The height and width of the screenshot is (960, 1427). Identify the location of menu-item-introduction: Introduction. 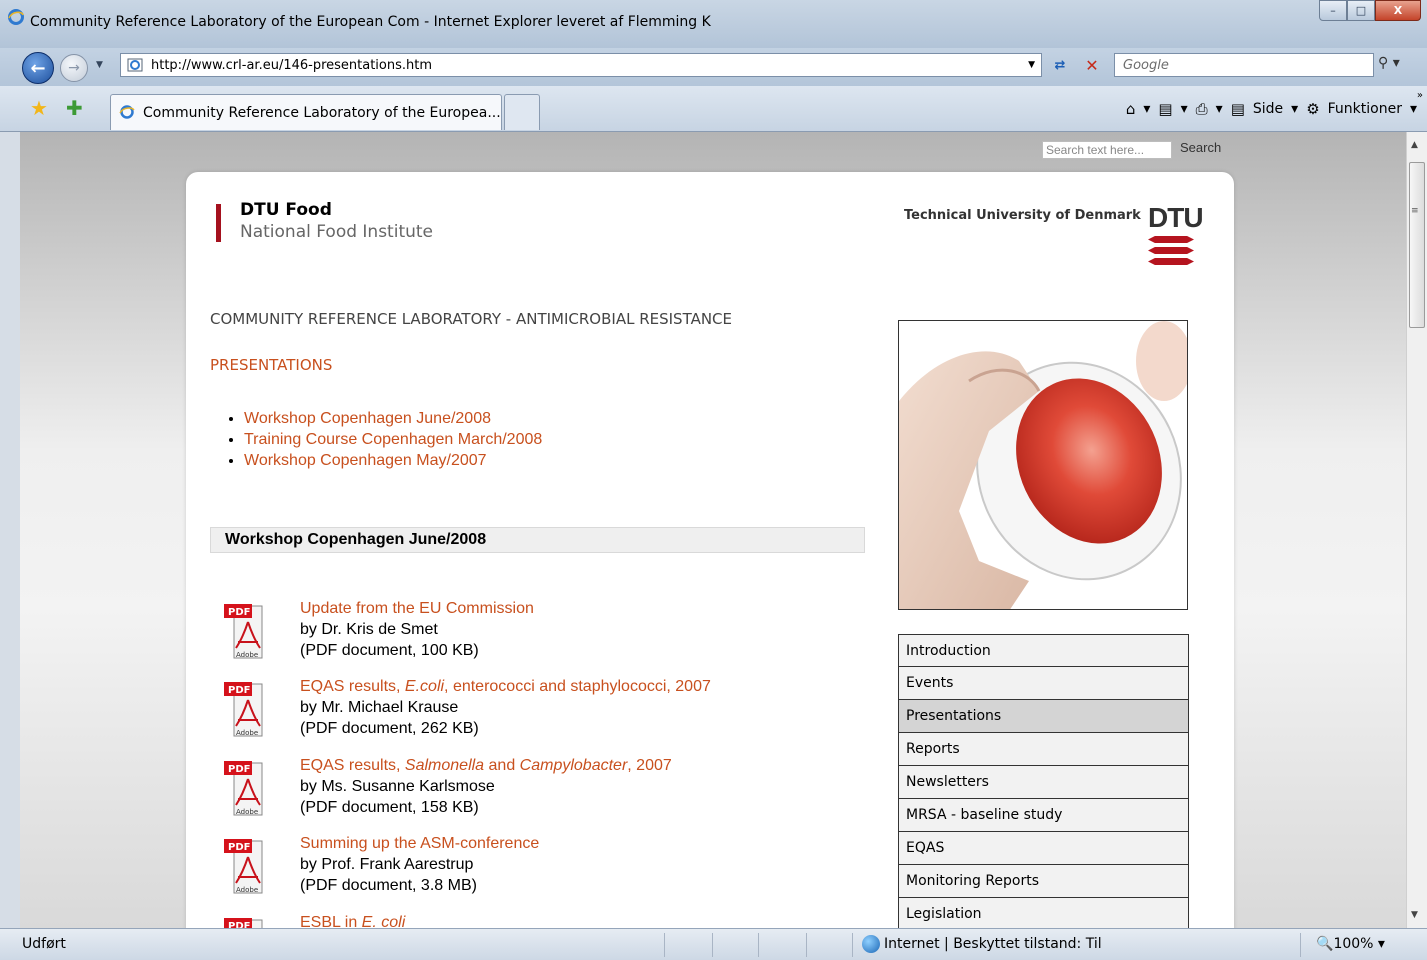
(1043, 650).